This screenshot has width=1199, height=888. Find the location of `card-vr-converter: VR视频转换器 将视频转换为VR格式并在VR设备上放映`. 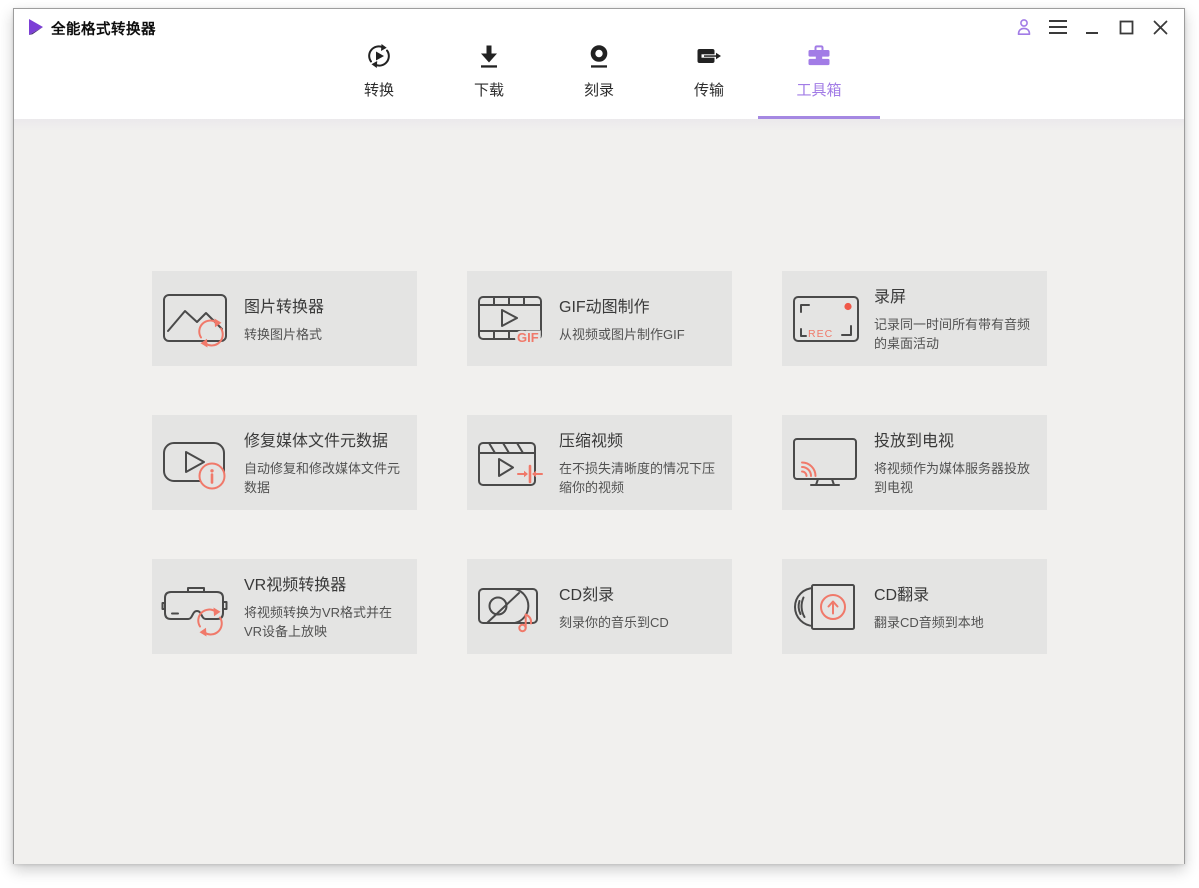

card-vr-converter: VR视频转换器 将视频转换为VR格式并在VR设备上放映 is located at coordinates (284, 606).